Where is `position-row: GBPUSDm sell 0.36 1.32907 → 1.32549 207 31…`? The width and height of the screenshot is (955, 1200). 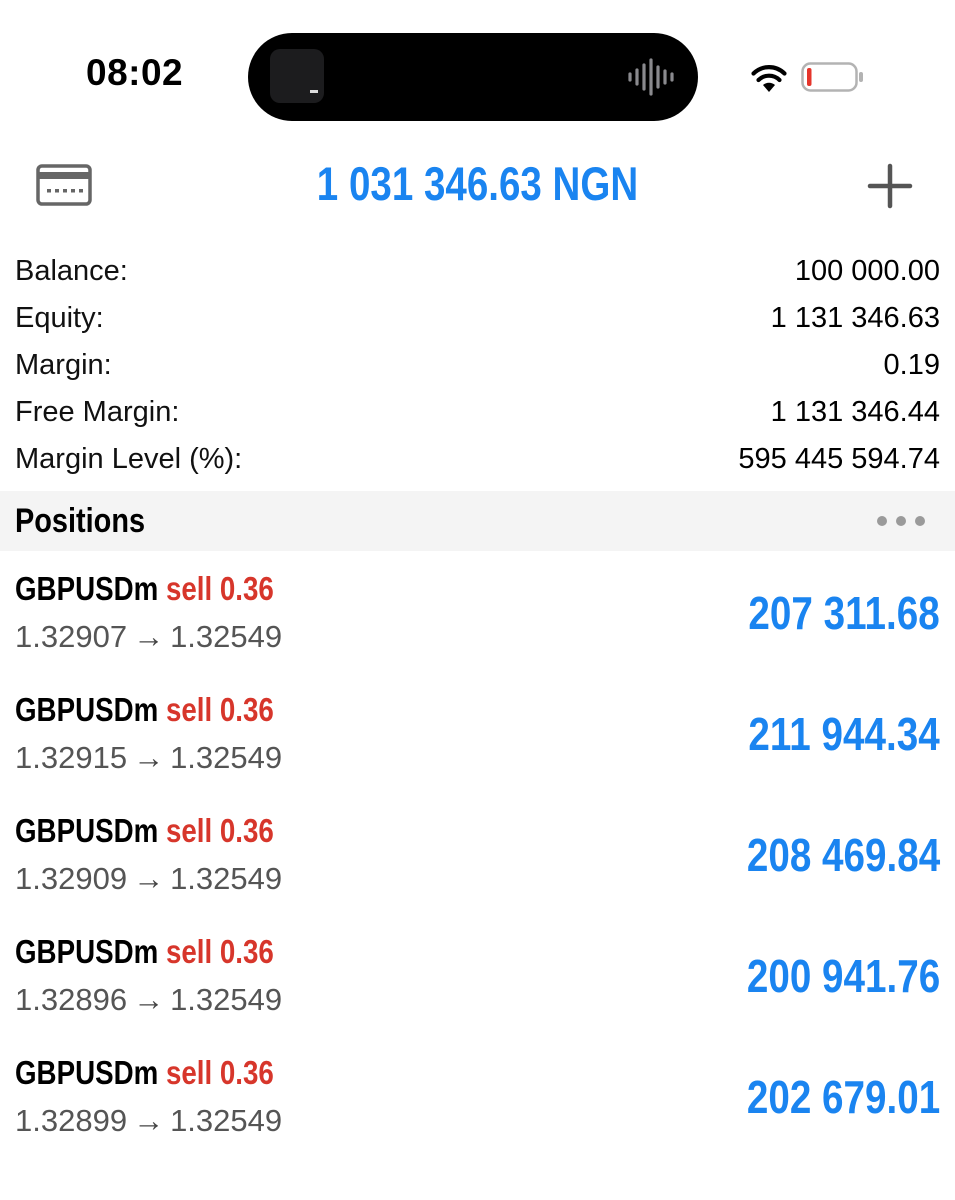
position-row: GBPUSDm sell 0.36 1.32907 → 1.32549 207 31… is located at coordinates (477, 615).